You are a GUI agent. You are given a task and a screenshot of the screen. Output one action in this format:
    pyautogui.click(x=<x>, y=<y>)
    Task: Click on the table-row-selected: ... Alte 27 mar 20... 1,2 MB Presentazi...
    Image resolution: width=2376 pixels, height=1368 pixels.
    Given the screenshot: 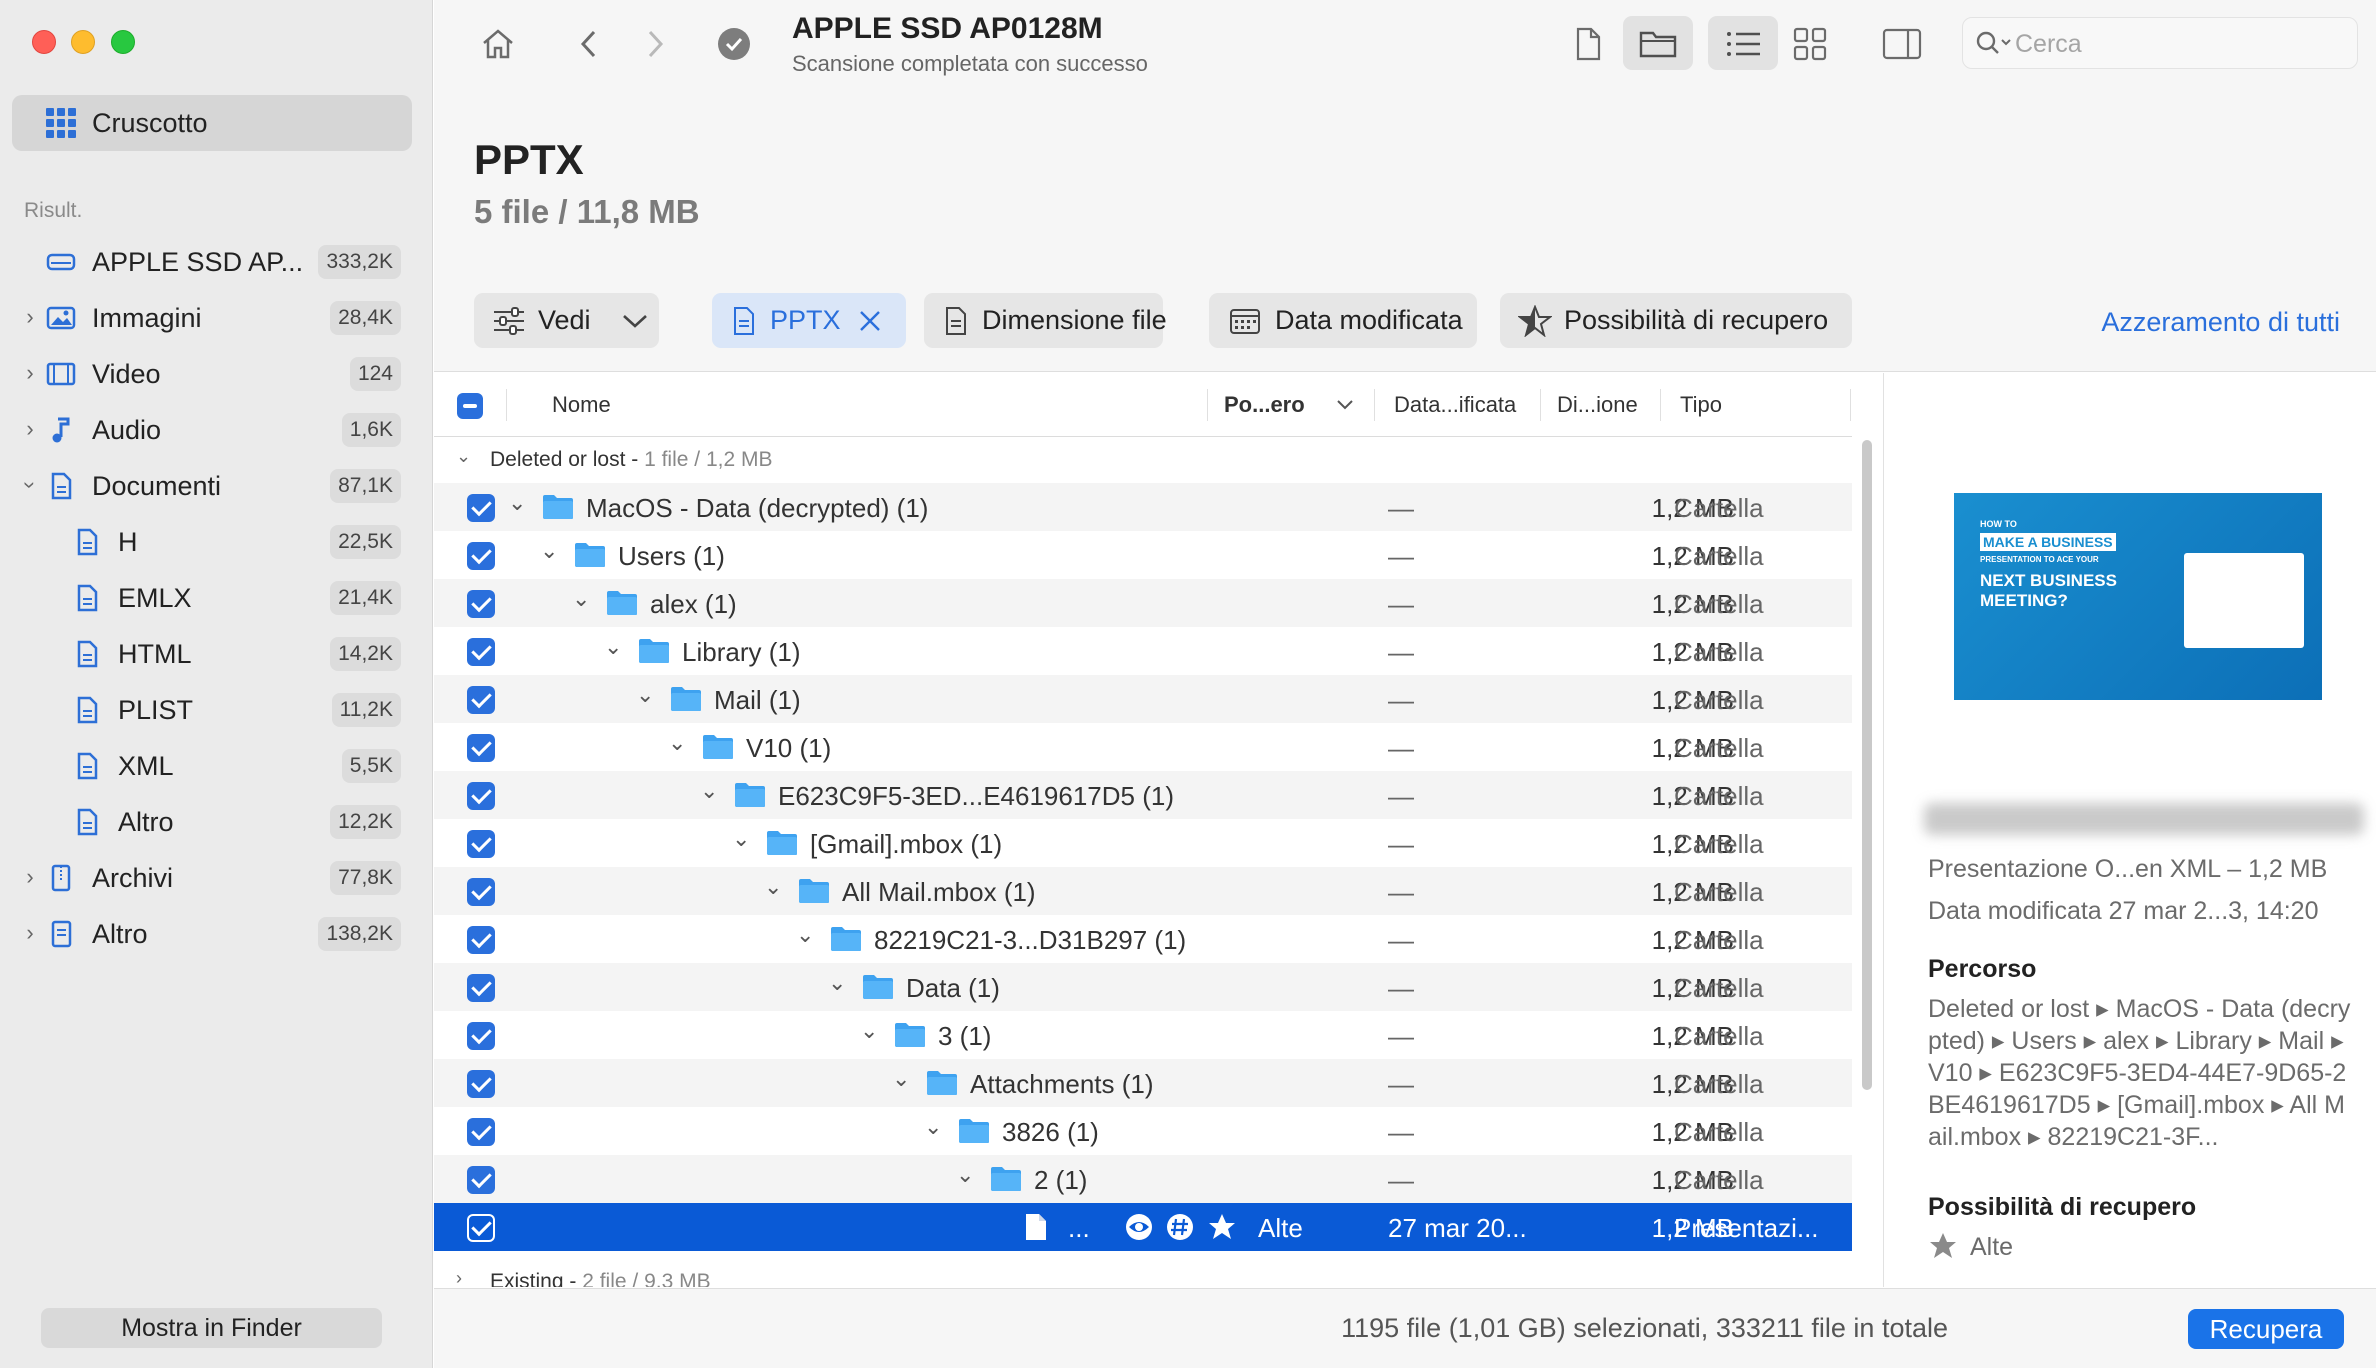 What is the action you would take?
    pyautogui.click(x=1143, y=1227)
    